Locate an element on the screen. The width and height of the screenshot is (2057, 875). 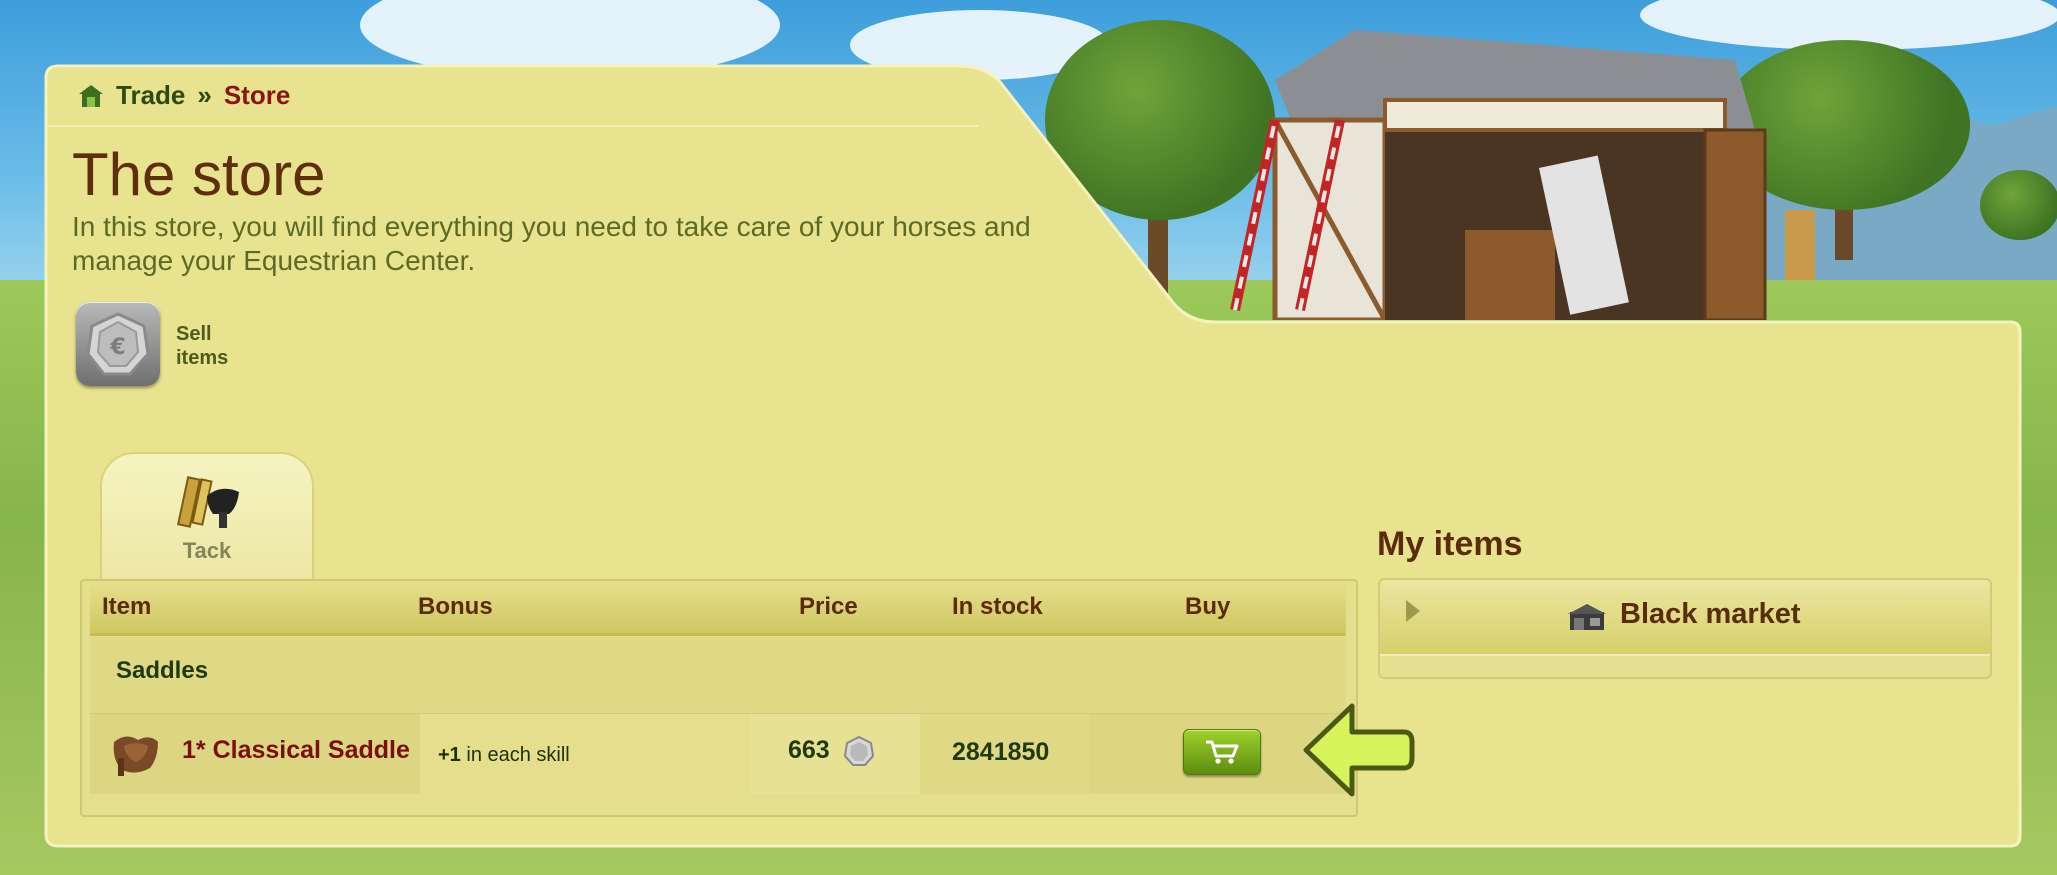
equus-coin-icon is located at coordinates (859, 750).